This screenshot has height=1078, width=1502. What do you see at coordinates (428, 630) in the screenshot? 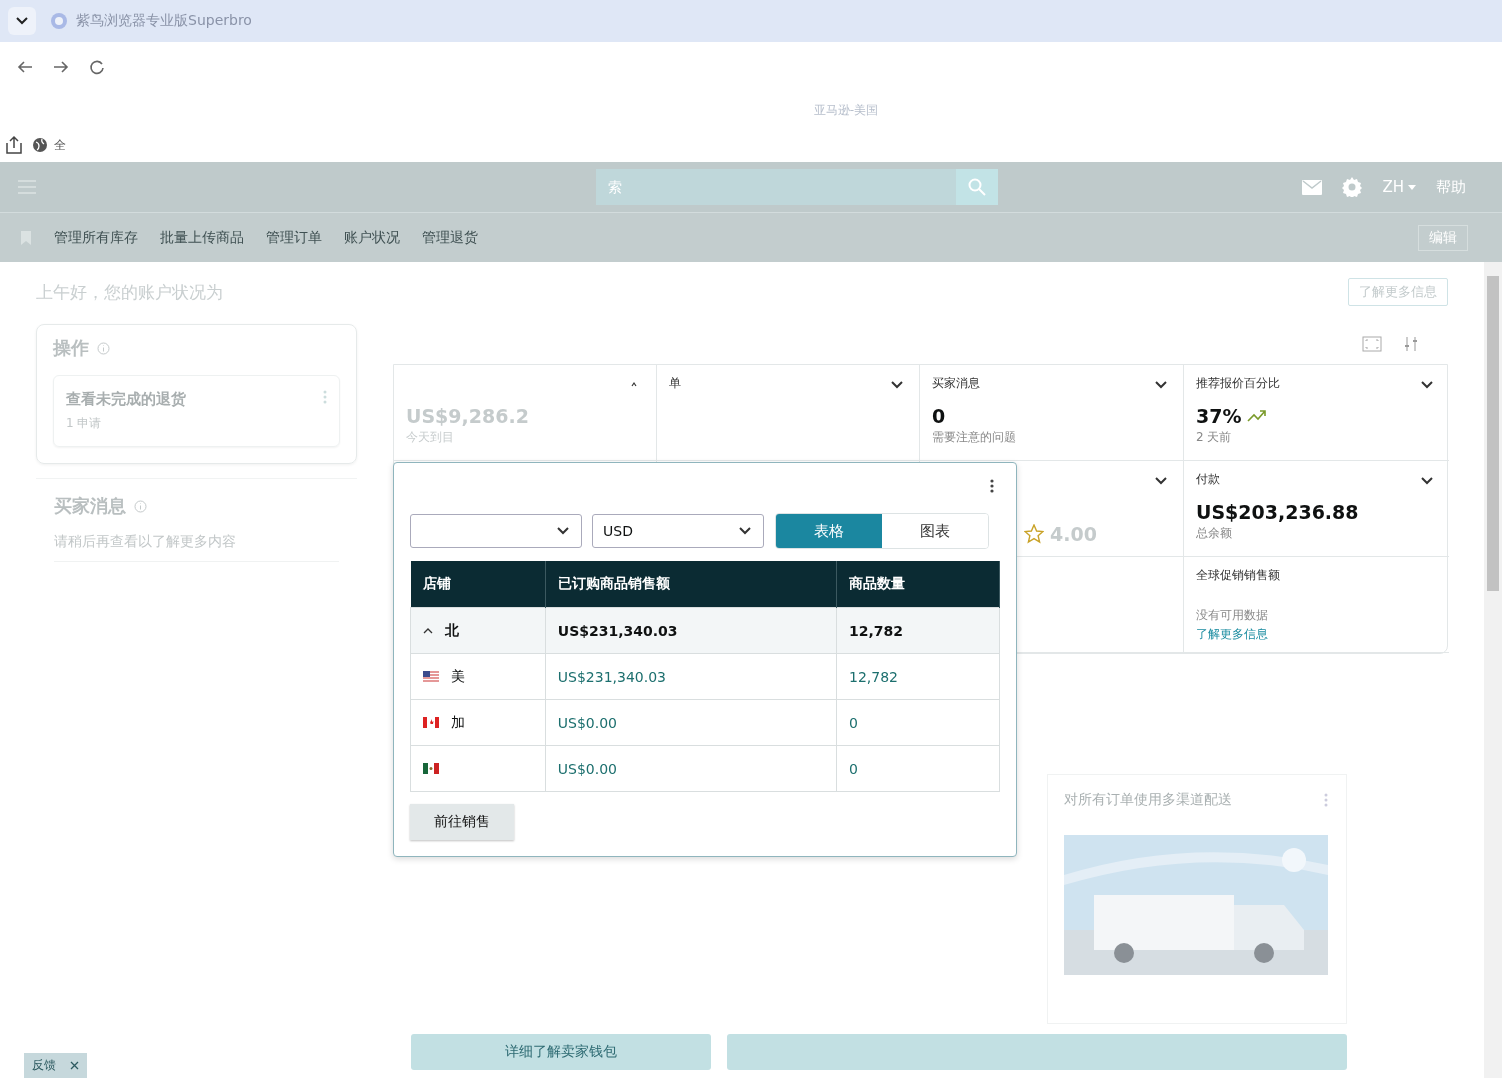
I see `caret-up-icon` at bounding box center [428, 630].